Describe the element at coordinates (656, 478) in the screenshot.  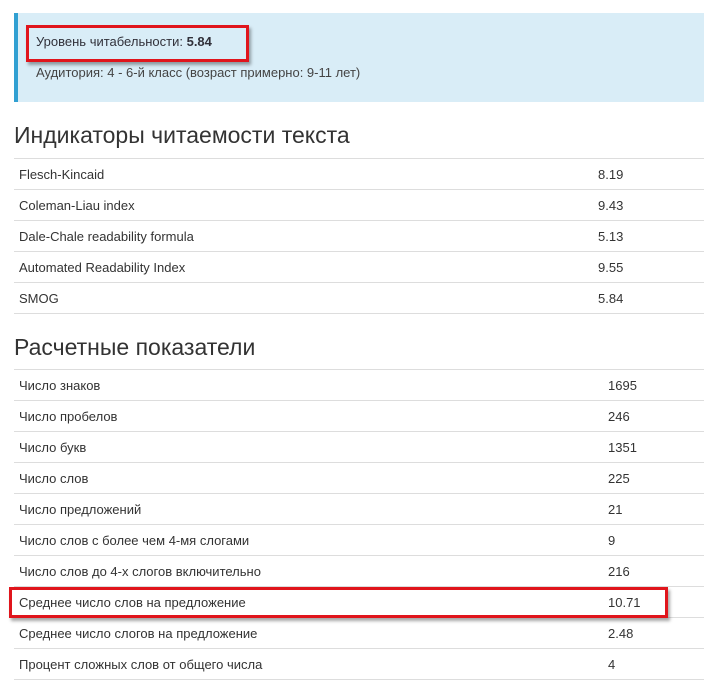
I see `row-value: 225` at that location.